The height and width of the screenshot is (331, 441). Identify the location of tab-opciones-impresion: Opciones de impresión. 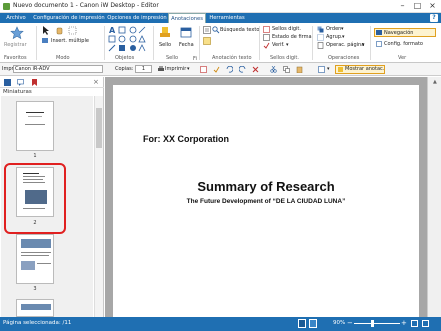
(137, 18).